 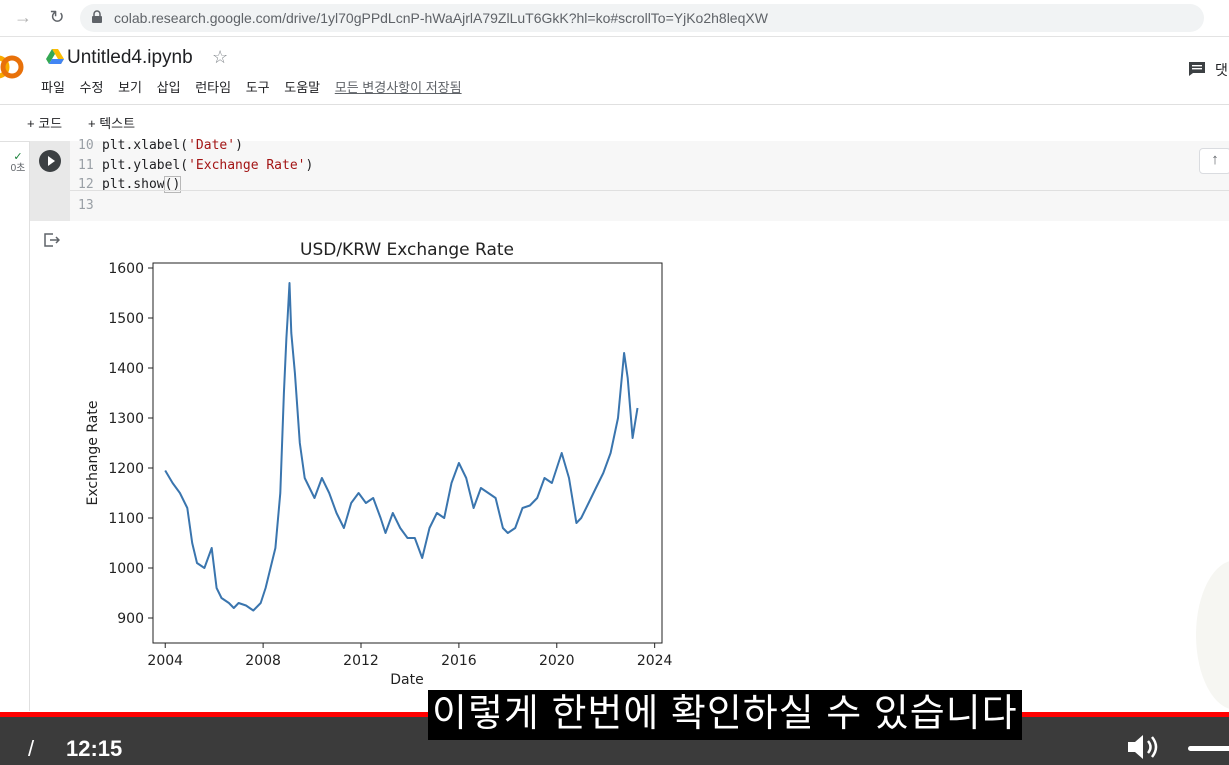 What do you see at coordinates (126, 269) in the screenshot?
I see `y-tick-label: 1600` at bounding box center [126, 269].